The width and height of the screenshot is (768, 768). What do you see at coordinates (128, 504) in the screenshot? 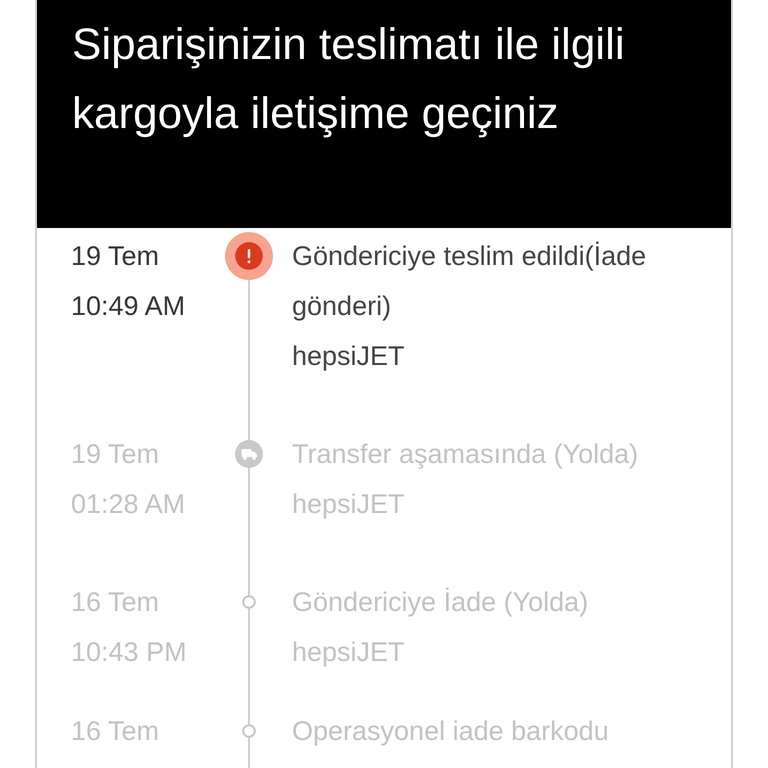
I see `time-text: 01:28 AM` at bounding box center [128, 504].